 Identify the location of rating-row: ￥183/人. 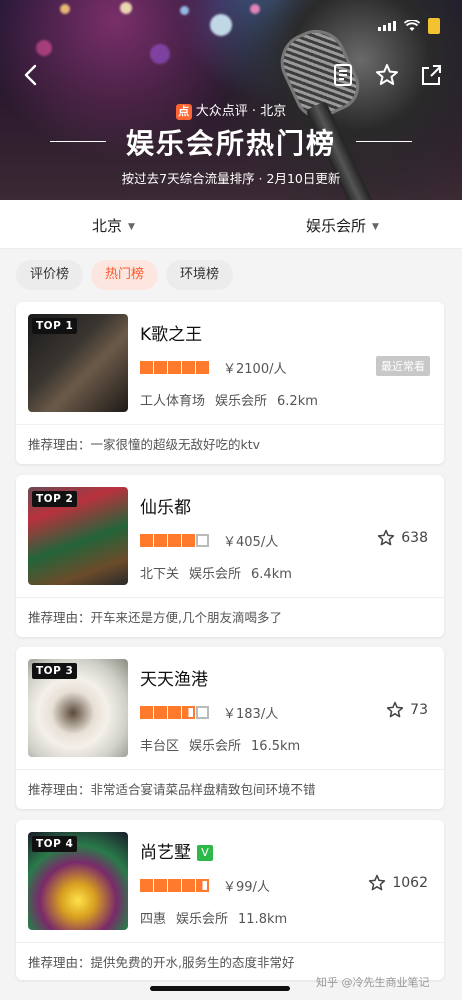
(209, 712).